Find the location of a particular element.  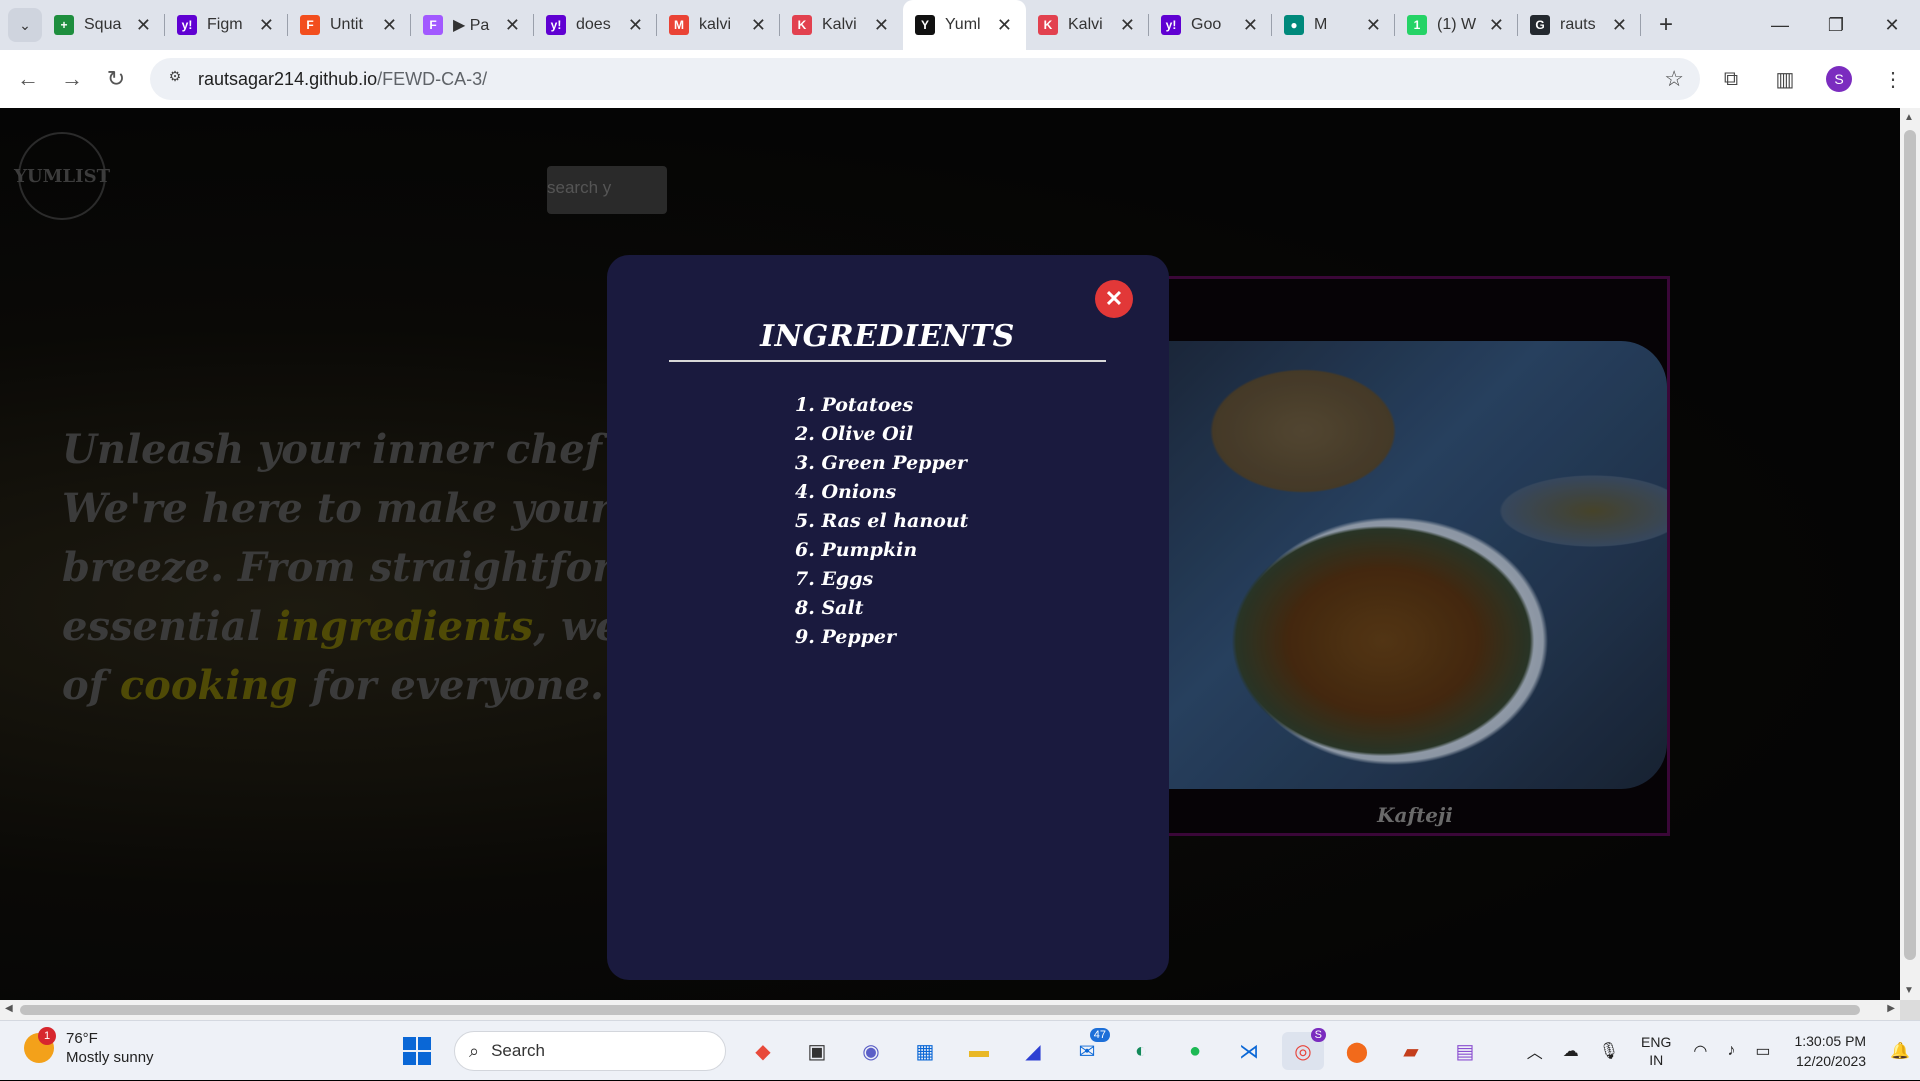

browser-tab: ● M ✕ is located at coordinates (1333, 25).